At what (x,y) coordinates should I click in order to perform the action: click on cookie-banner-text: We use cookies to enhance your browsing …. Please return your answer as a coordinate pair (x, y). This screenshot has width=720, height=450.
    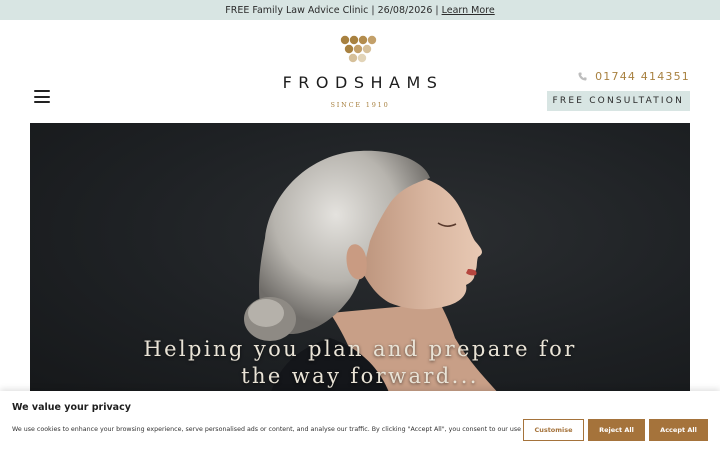
    Looking at the image, I should click on (284, 429).